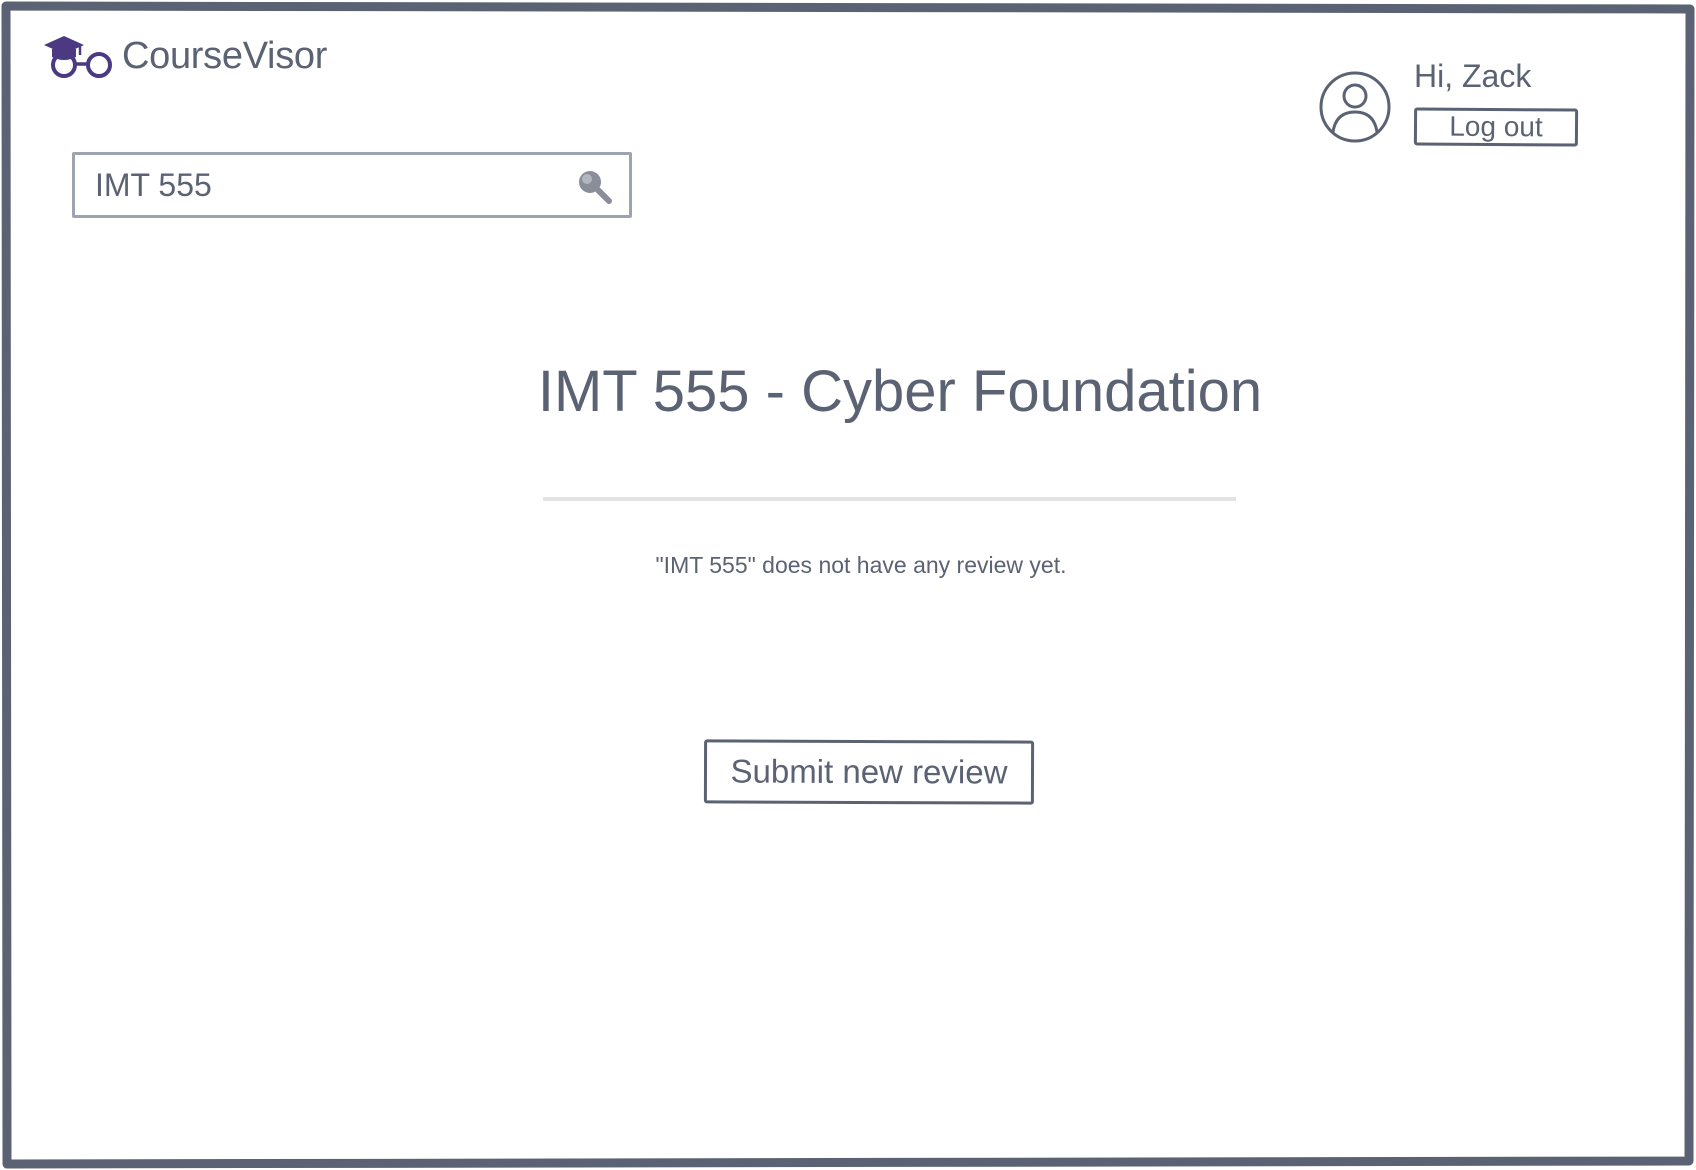  Describe the element at coordinates (1496, 127) in the screenshot. I see `logout-button: Log out` at that location.